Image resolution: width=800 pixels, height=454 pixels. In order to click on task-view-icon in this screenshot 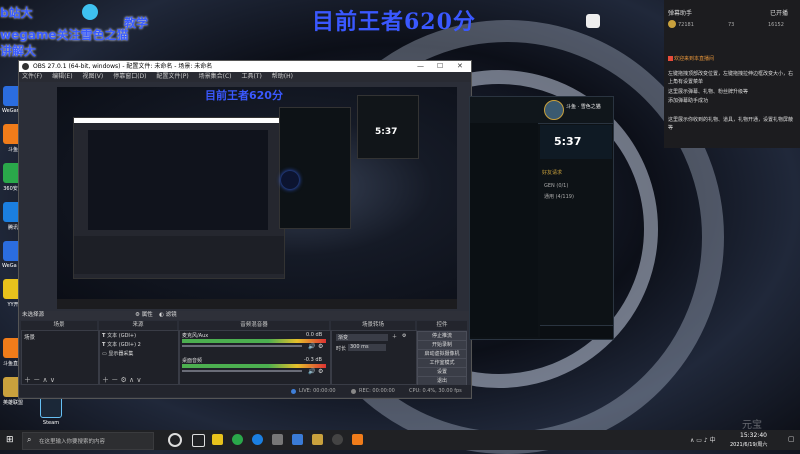, I will do `click(198, 440)`.